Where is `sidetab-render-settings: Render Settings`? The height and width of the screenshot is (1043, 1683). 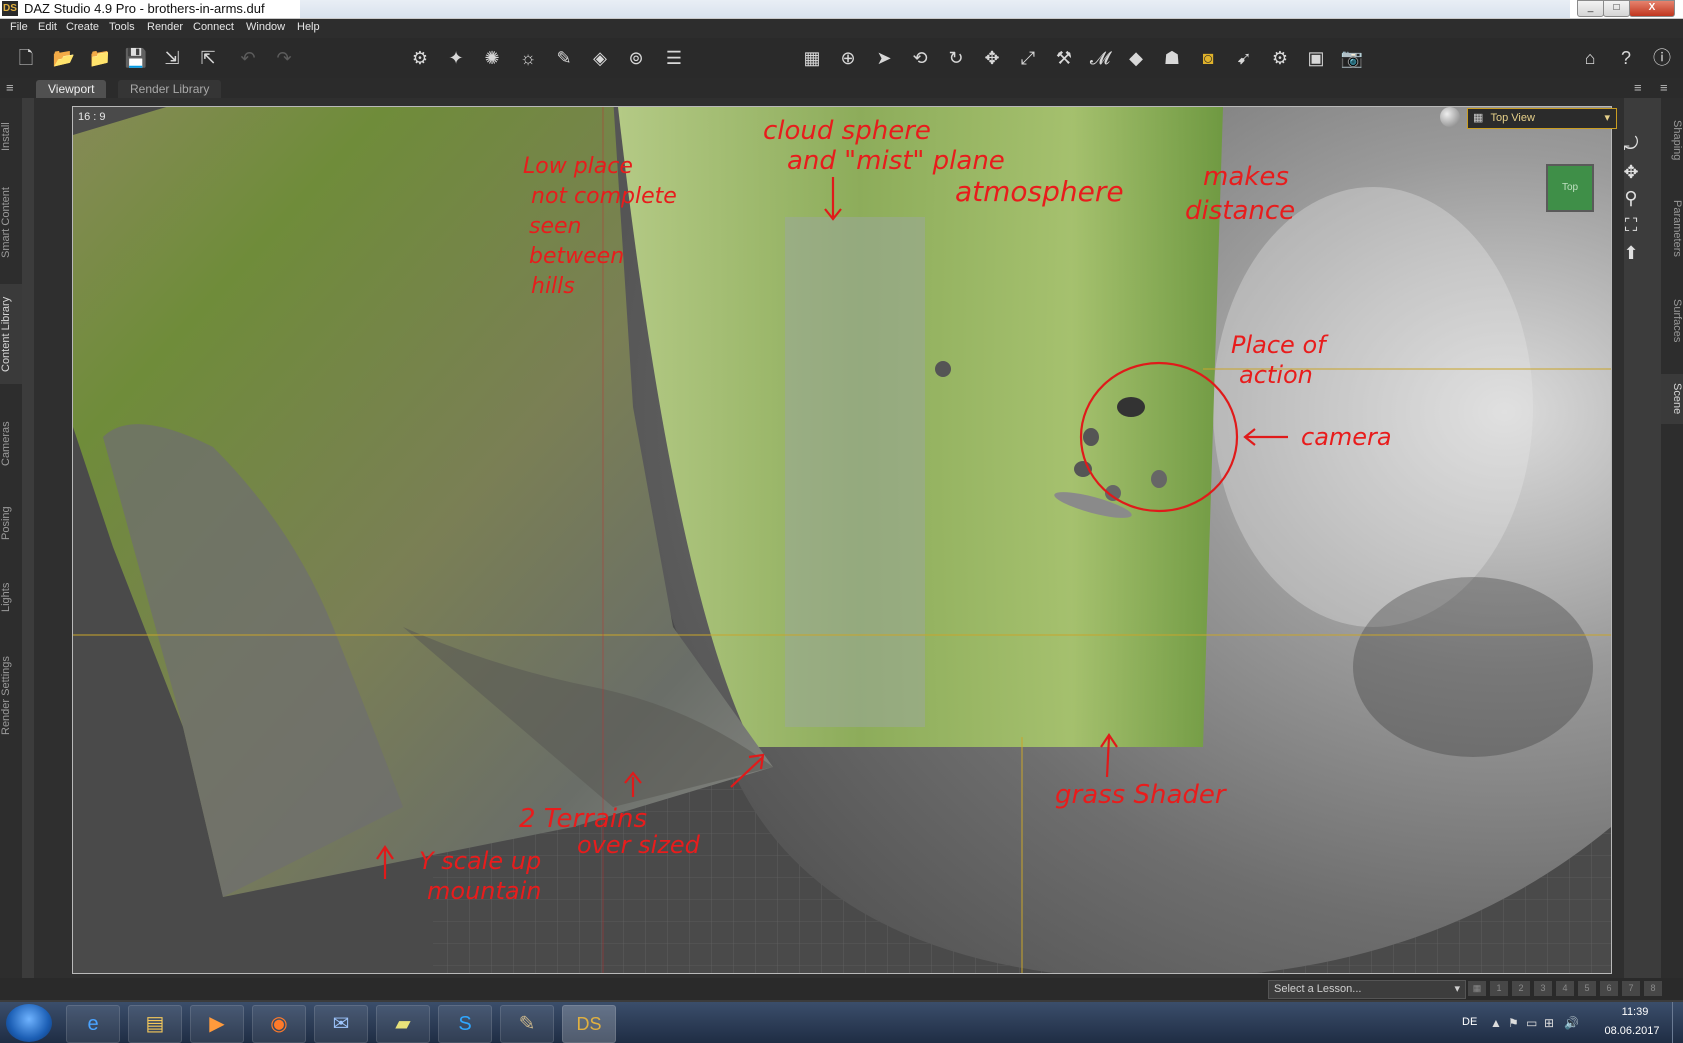 sidetab-render-settings: Render Settings is located at coordinates (11, 696).